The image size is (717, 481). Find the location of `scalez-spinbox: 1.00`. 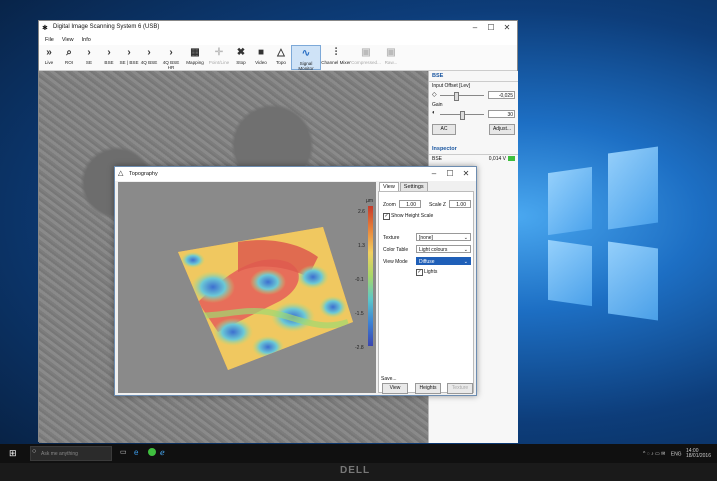

scalez-spinbox: 1.00 is located at coordinates (460, 204).